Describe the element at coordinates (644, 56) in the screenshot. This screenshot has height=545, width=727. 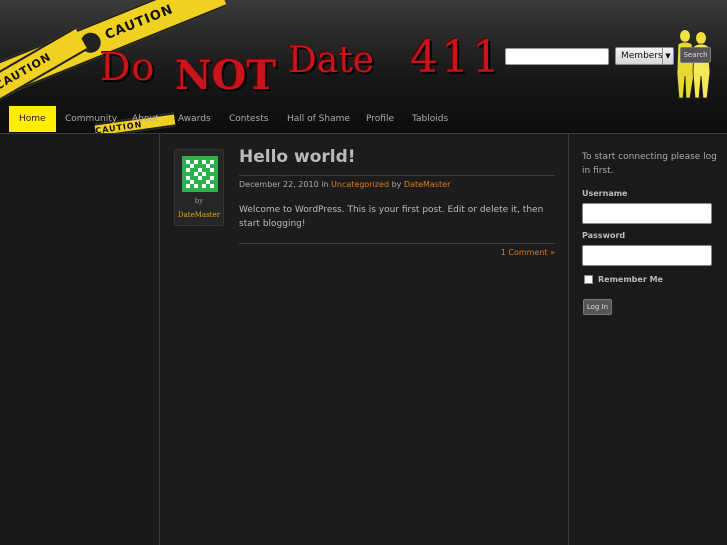
I see `search-scope-select: Members ▼` at that location.